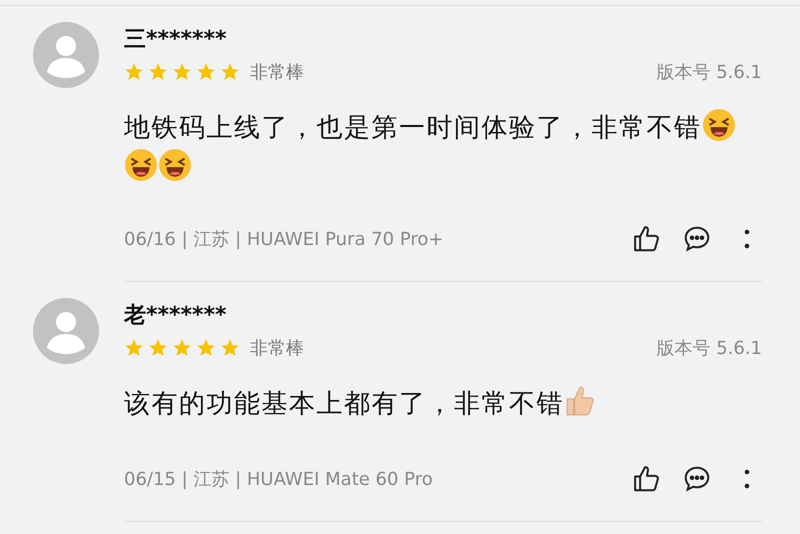 The width and height of the screenshot is (800, 534). What do you see at coordinates (443, 148) in the screenshot?
I see `review-text: 地铁码上线了，也是第一时间体验了，非常不错` at bounding box center [443, 148].